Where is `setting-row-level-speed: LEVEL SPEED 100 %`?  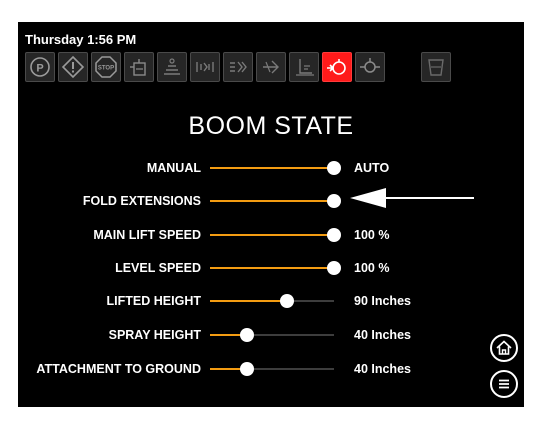 setting-row-level-speed: LEVEL SPEED 100 % is located at coordinates (271, 268).